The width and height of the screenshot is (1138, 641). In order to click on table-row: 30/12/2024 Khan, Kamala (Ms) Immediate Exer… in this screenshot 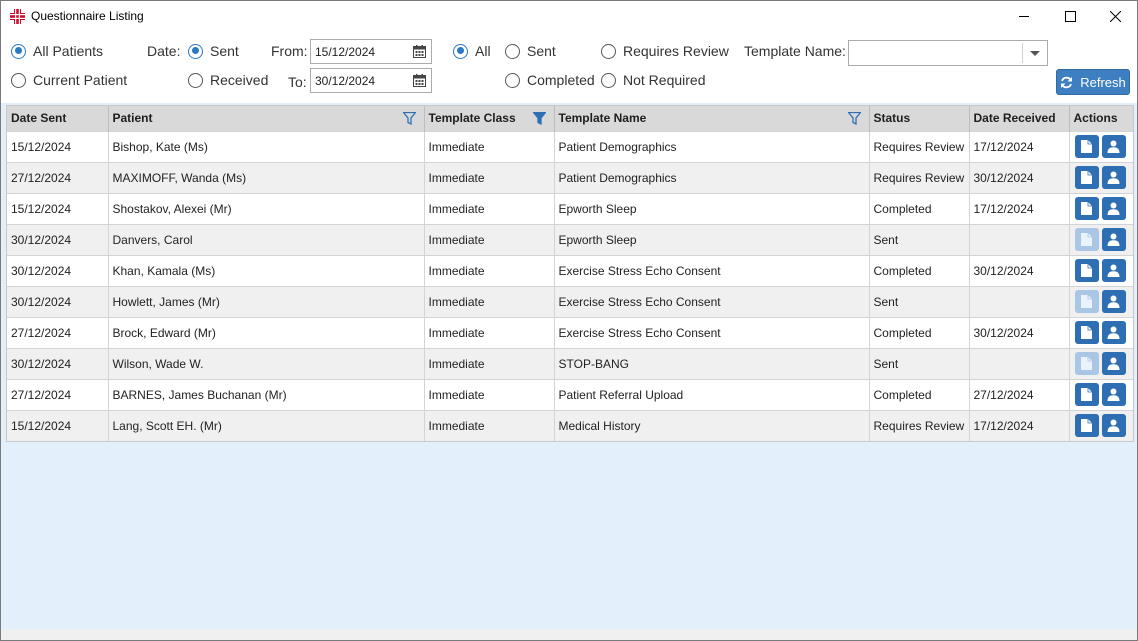, I will do `click(570, 270)`.